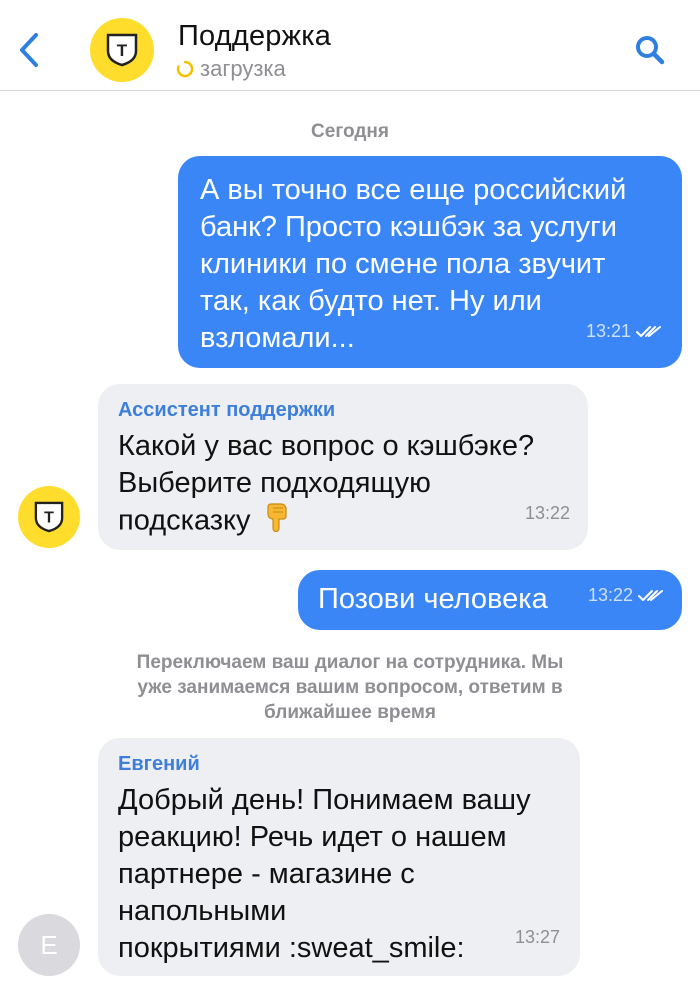  What do you see at coordinates (350, 712) in the screenshot?
I see `system-message-line: ближайшее время` at bounding box center [350, 712].